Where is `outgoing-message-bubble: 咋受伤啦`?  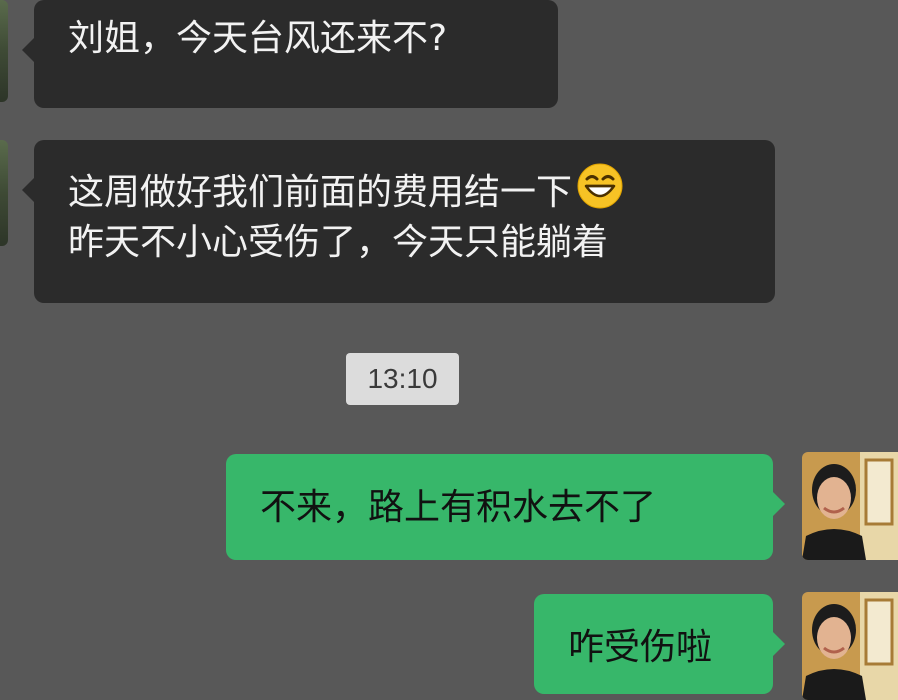
outgoing-message-bubble: 咋受伤啦 is located at coordinates (659, 644).